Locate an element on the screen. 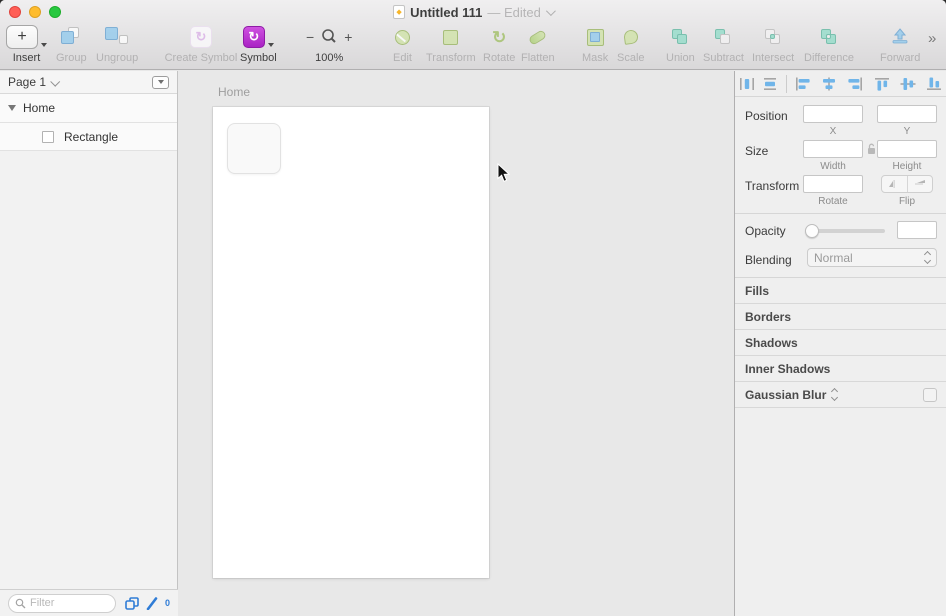  blur-type-stepper-icon is located at coordinates (835, 394).